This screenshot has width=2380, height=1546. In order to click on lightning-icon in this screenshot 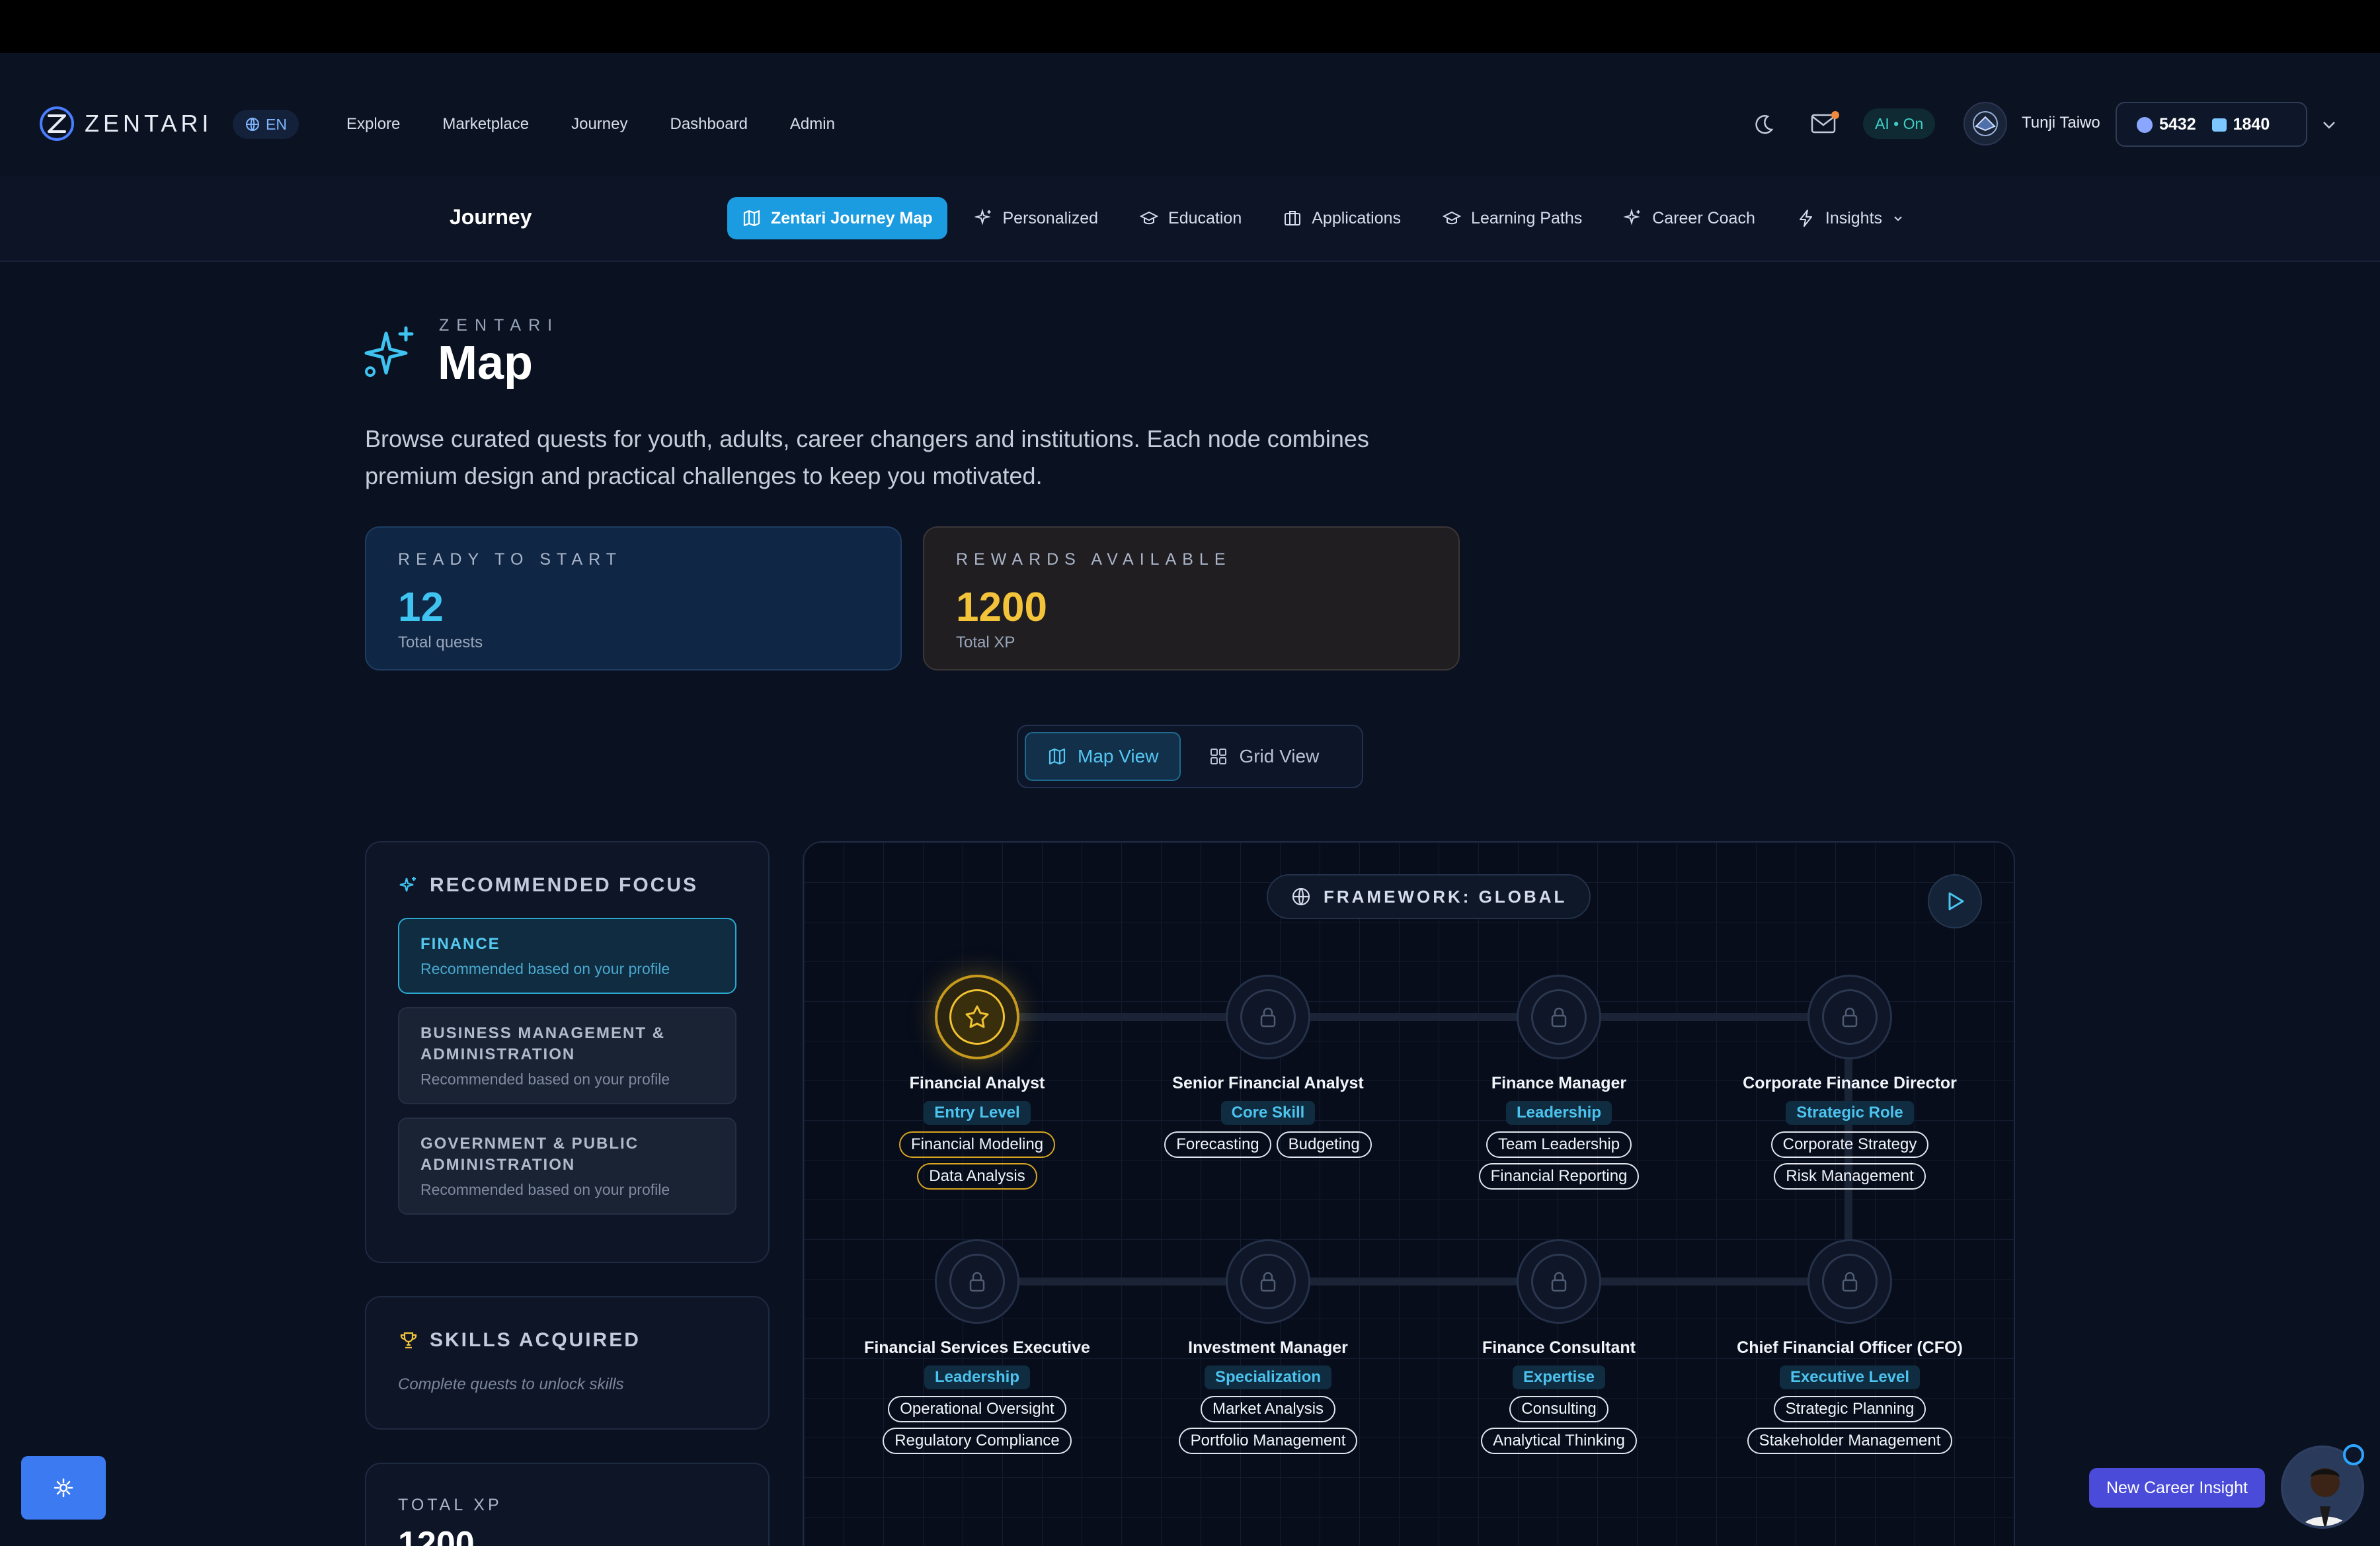, I will do `click(1805, 218)`.